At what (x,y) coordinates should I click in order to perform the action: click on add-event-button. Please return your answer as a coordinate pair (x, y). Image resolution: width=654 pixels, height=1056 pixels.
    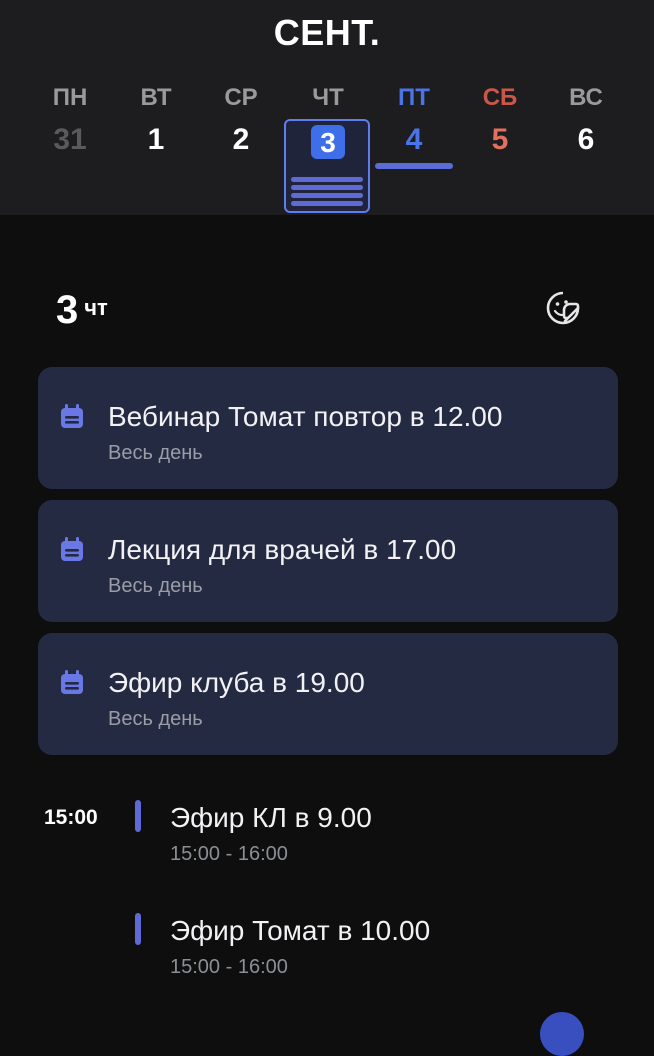
    Looking at the image, I should click on (562, 1034).